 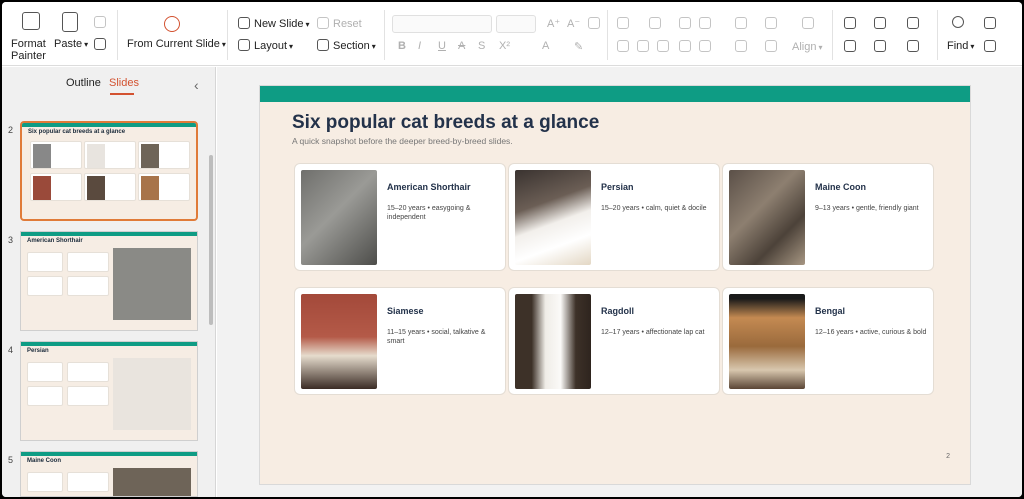 I want to click on superscript-icon: X², so click(x=504, y=46).